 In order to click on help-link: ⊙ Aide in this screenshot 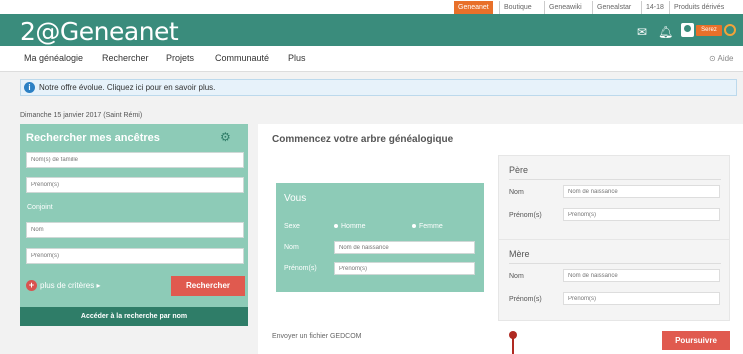, I will do `click(721, 58)`.